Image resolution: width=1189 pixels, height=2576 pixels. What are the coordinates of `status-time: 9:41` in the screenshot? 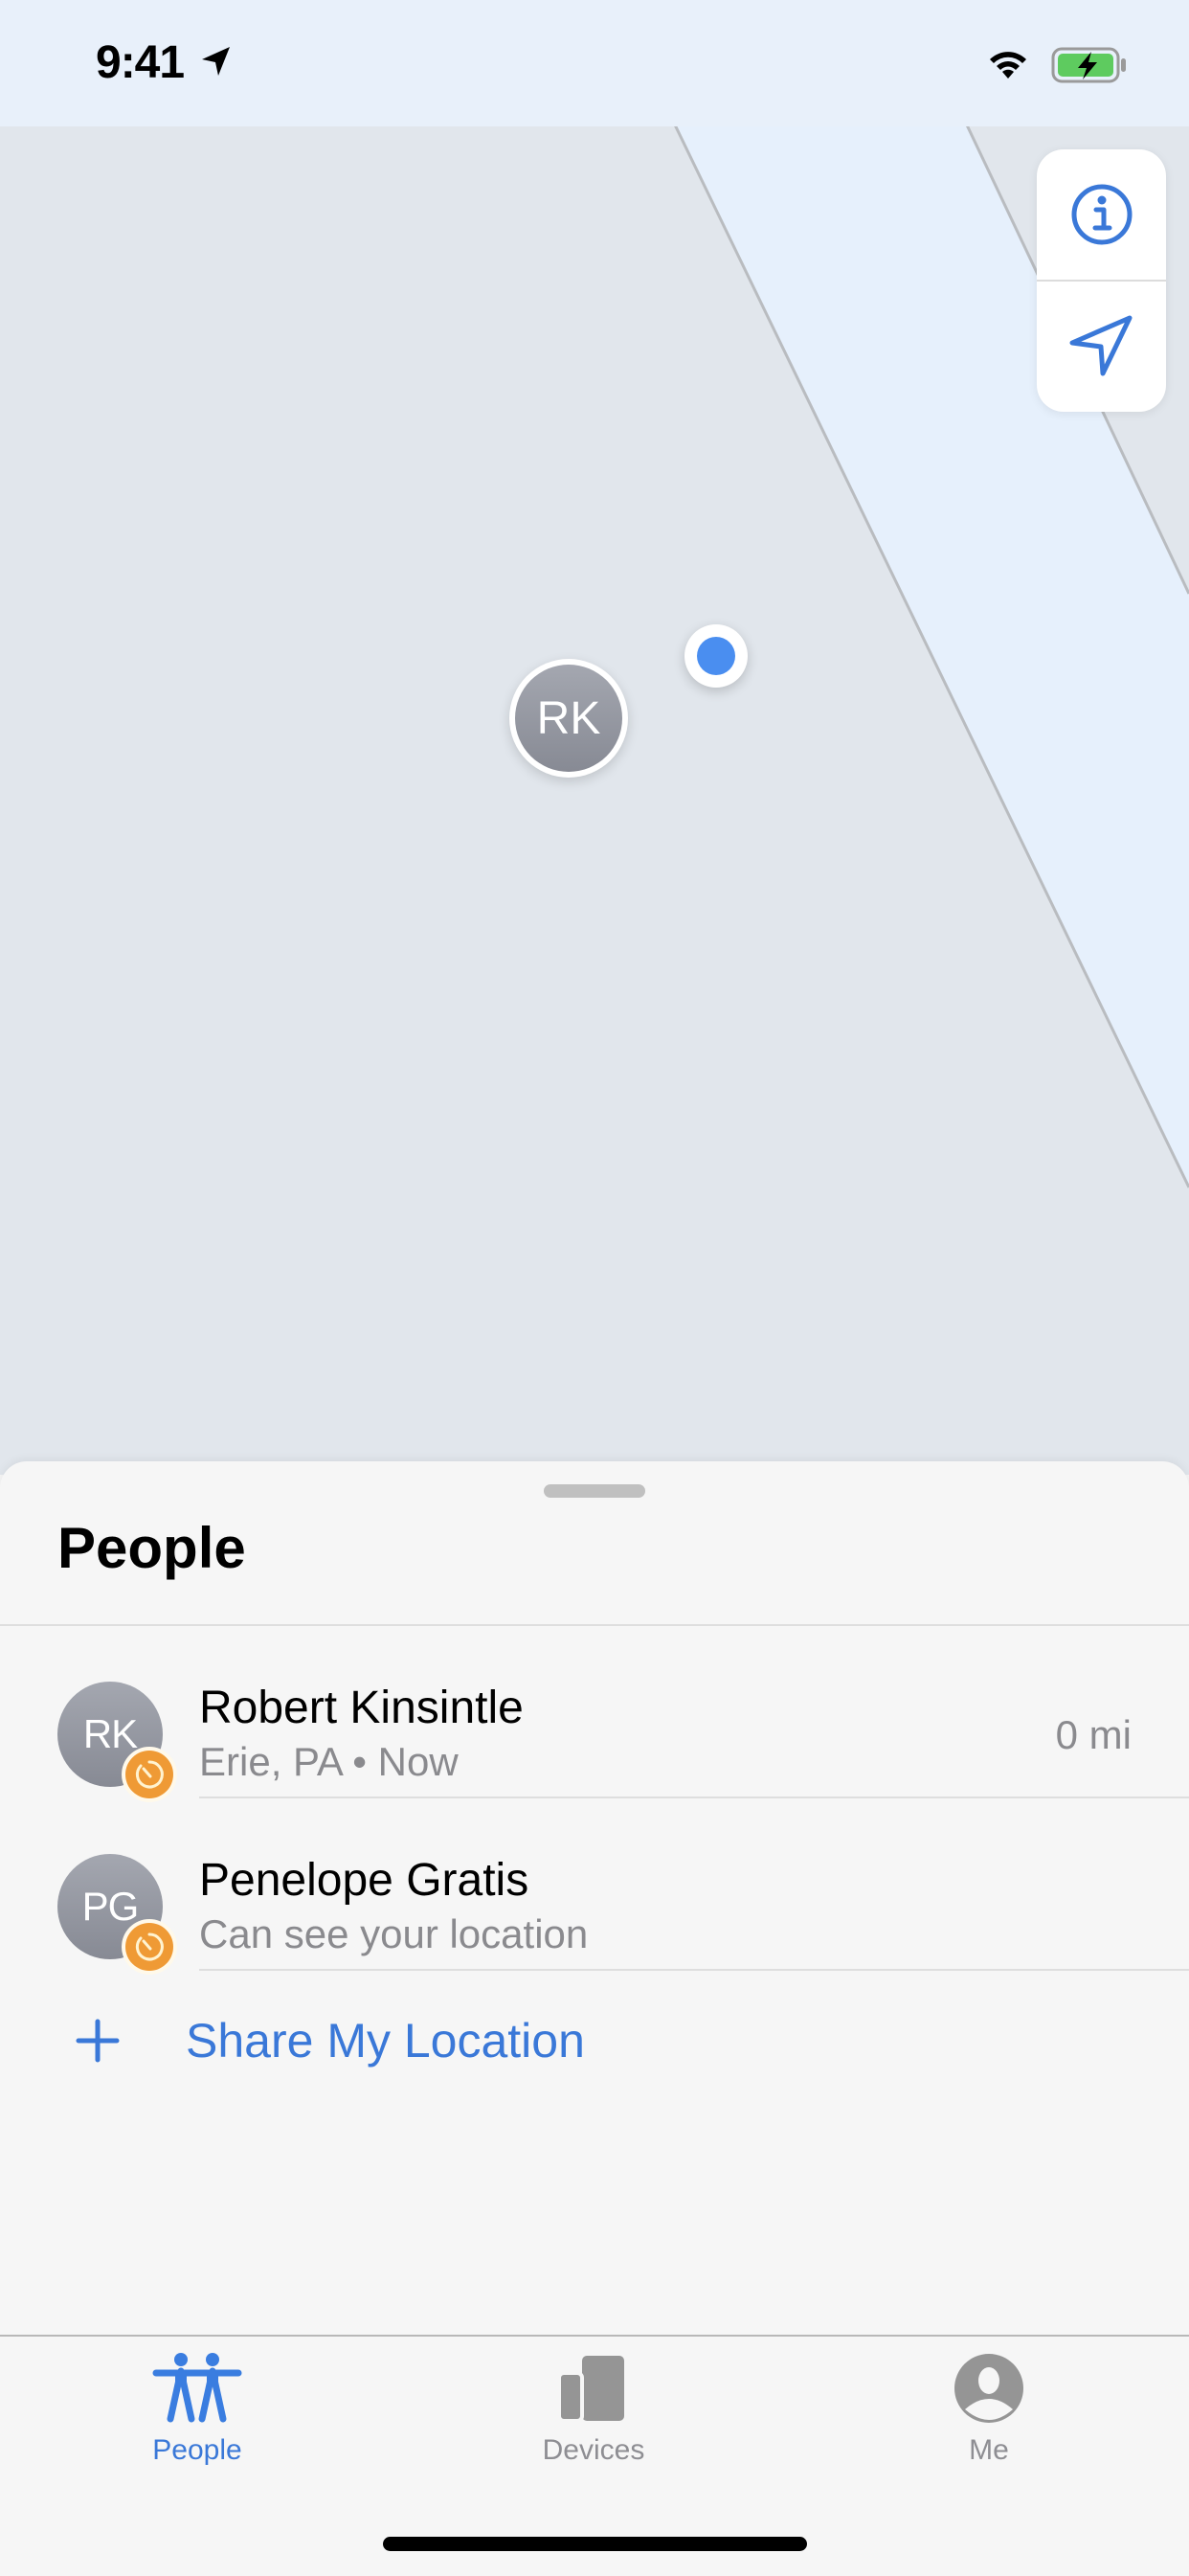 It's located at (140, 62).